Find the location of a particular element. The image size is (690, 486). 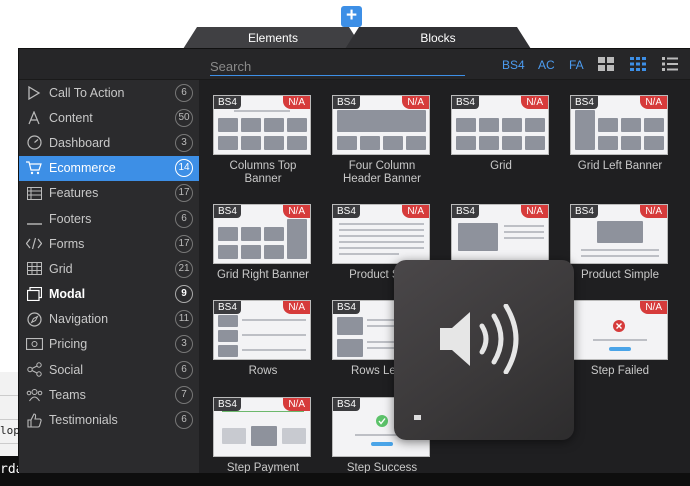

sidebar-item-features: Features 17 is located at coordinates (109, 193).